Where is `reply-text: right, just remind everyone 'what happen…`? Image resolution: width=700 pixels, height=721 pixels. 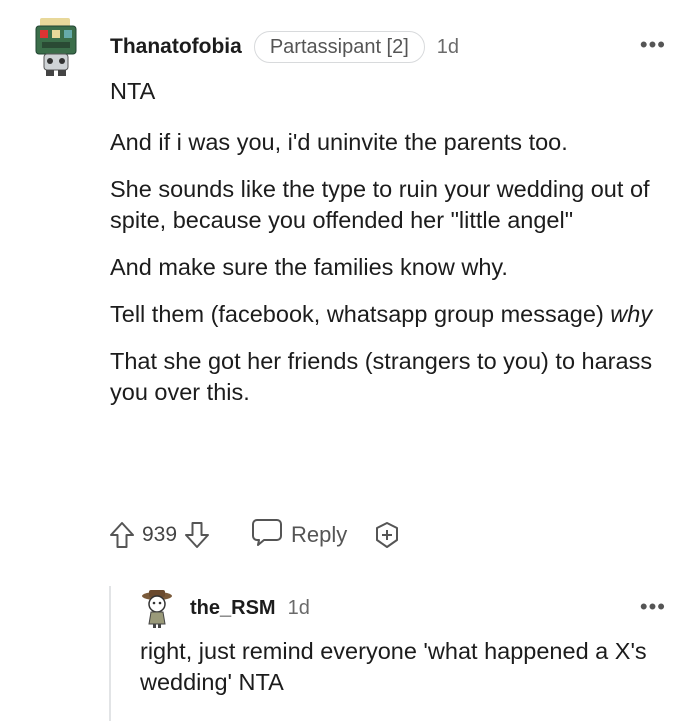
reply-text: right, just remind everyone 'what happen… is located at coordinates (393, 666).